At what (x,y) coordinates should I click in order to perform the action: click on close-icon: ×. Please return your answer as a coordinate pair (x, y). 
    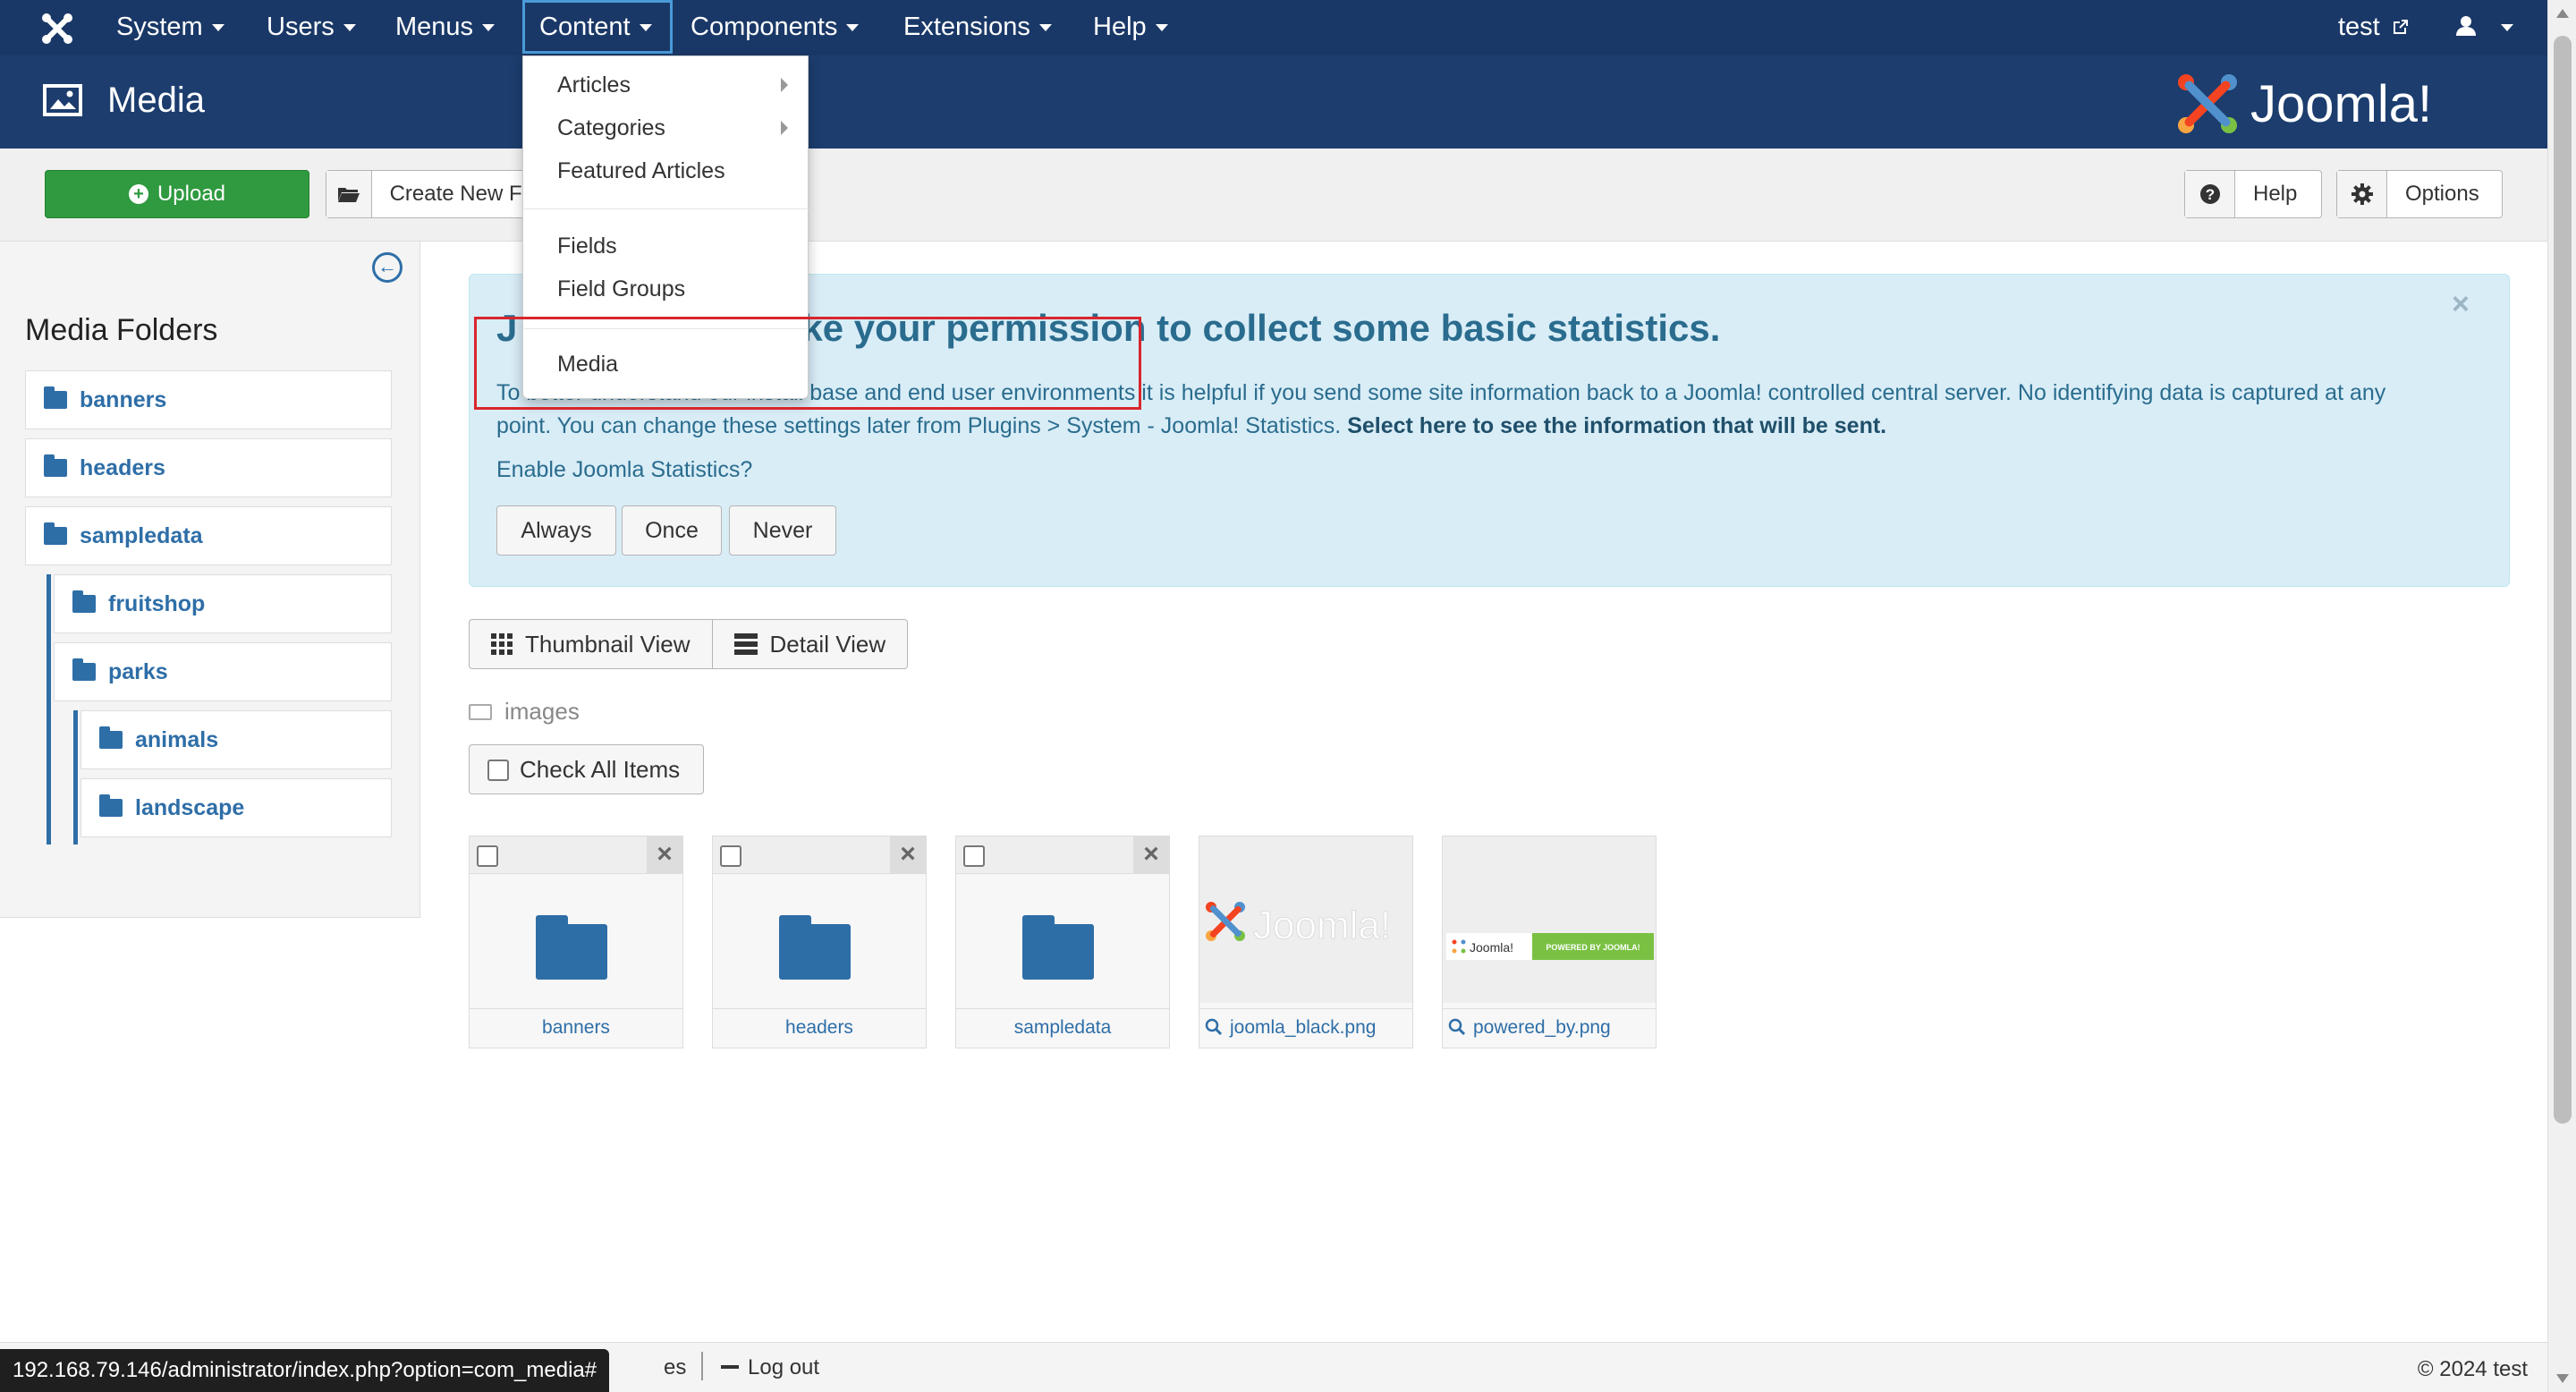
    Looking at the image, I should click on (2461, 304).